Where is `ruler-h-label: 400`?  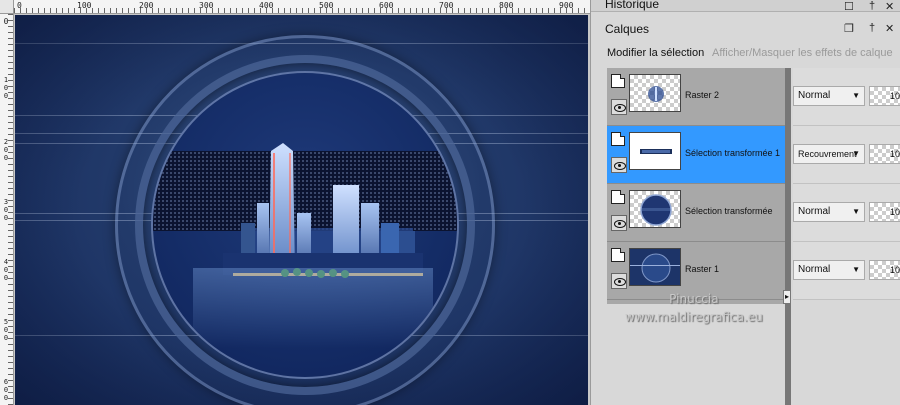
ruler-h-label: 400 is located at coordinates (266, 5).